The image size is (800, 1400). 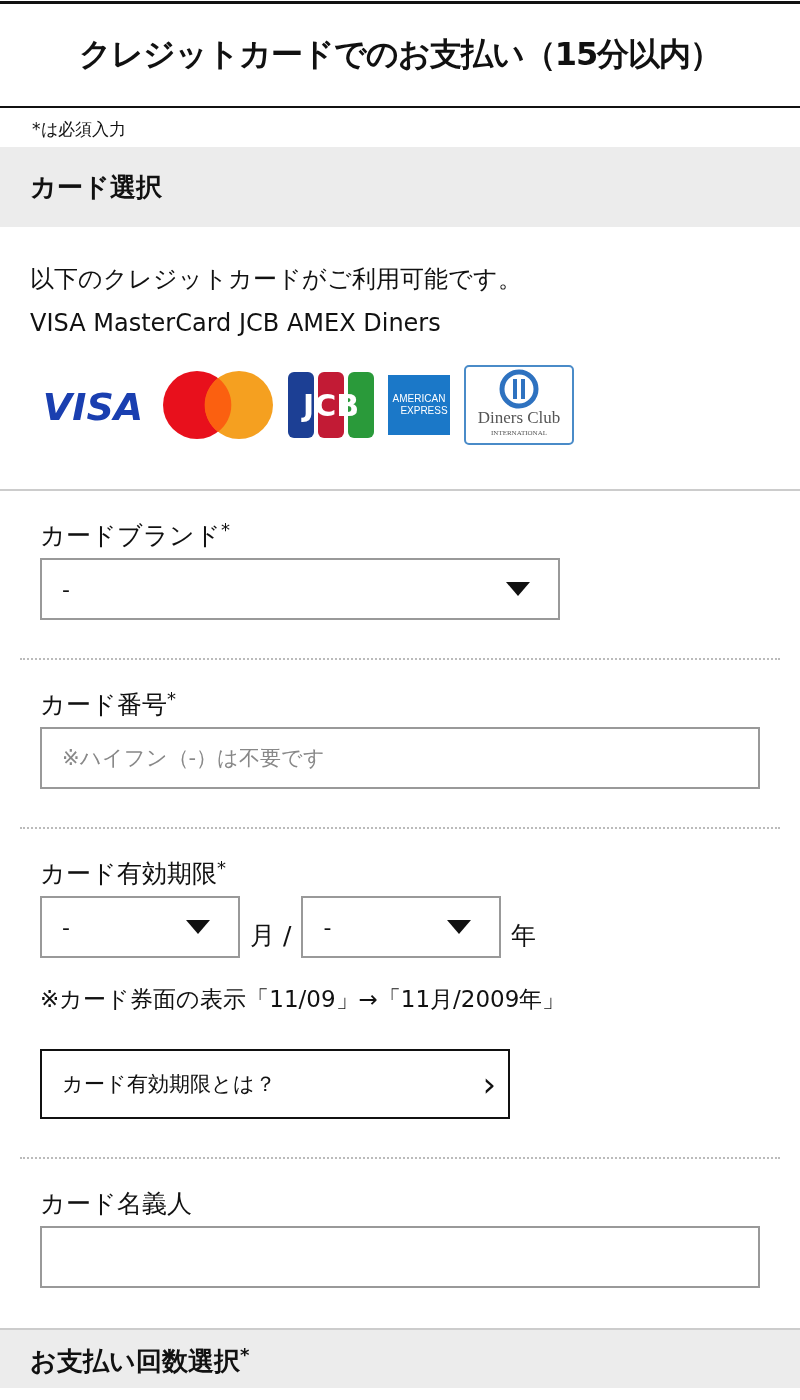 What do you see at coordinates (135, 535) in the screenshot?
I see `field-label: カードブランド*` at bounding box center [135, 535].